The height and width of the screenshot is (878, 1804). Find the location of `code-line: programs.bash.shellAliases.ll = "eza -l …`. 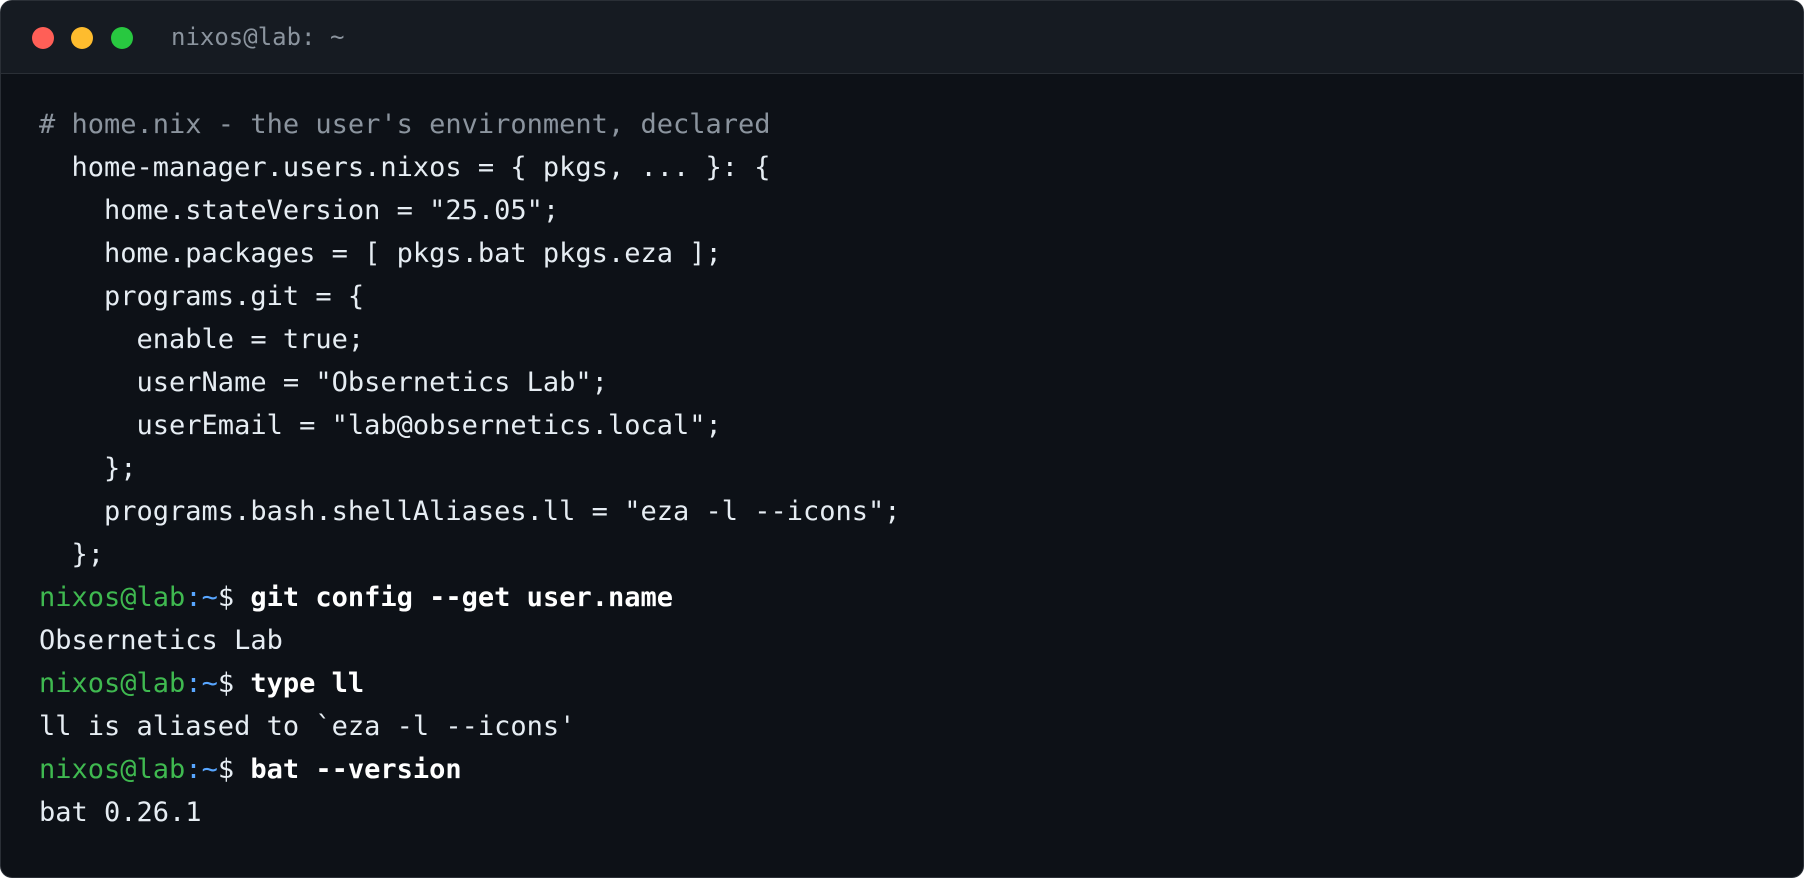

code-line: programs.bash.shellAliases.ll = "eza -l … is located at coordinates (470, 511).